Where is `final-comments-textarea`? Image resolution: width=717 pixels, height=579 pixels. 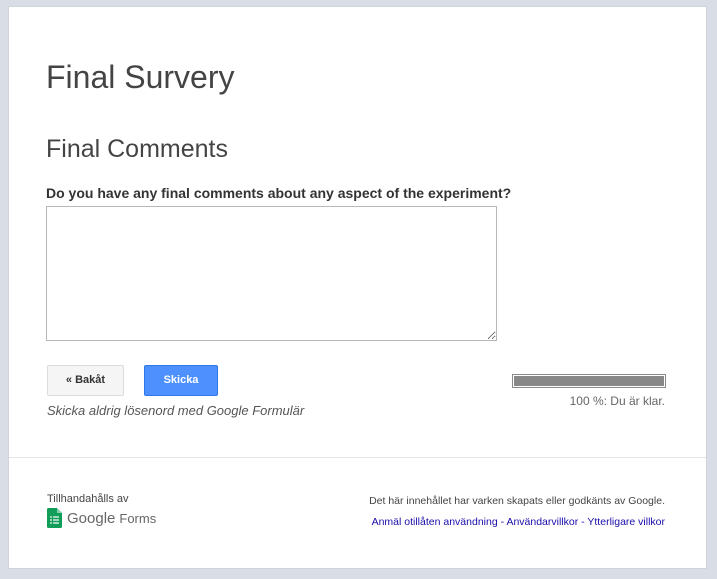 final-comments-textarea is located at coordinates (271, 273).